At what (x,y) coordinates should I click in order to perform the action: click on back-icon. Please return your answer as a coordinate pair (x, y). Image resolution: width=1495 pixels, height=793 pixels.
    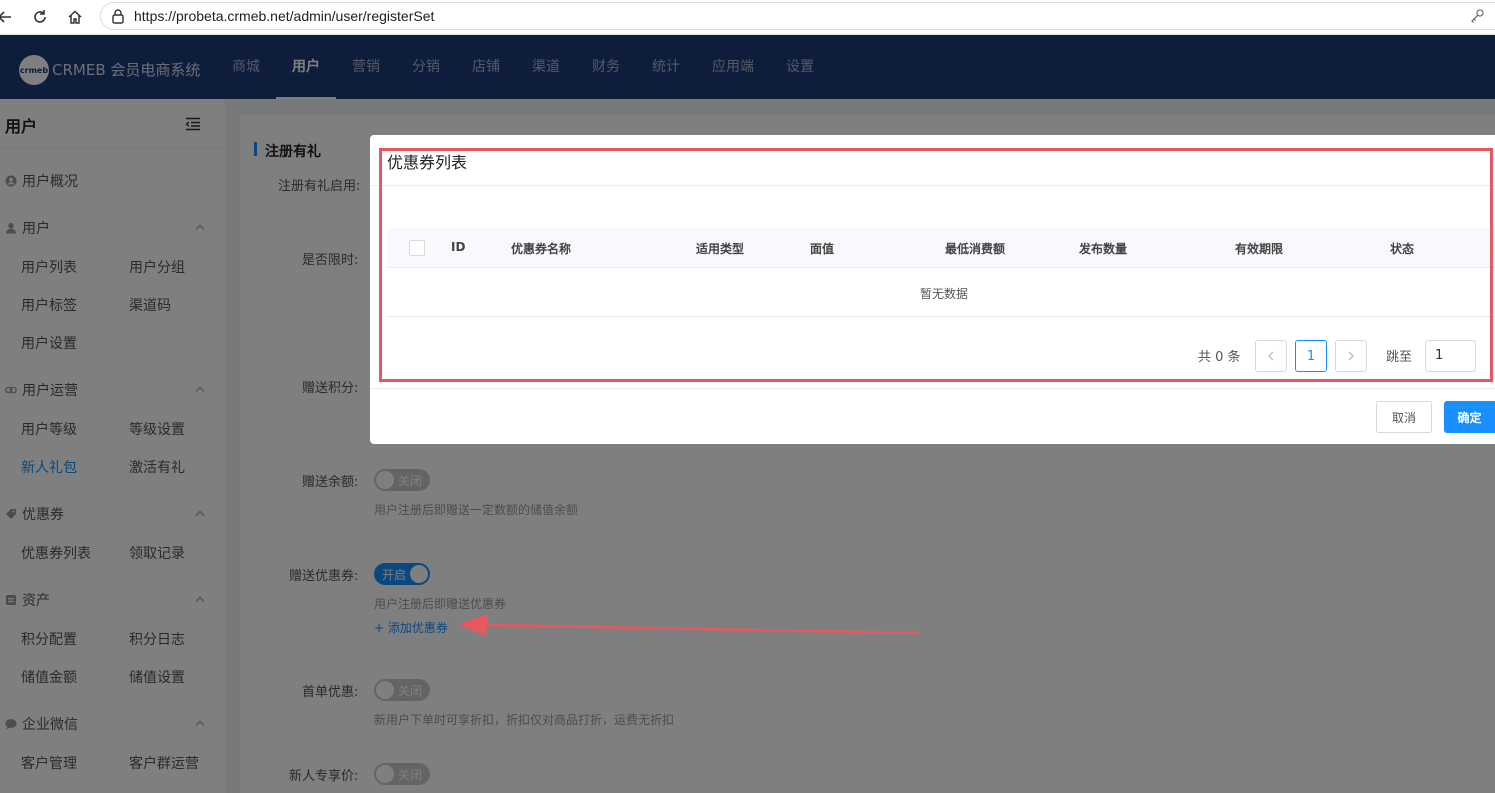
    Looking at the image, I should click on (8, 17).